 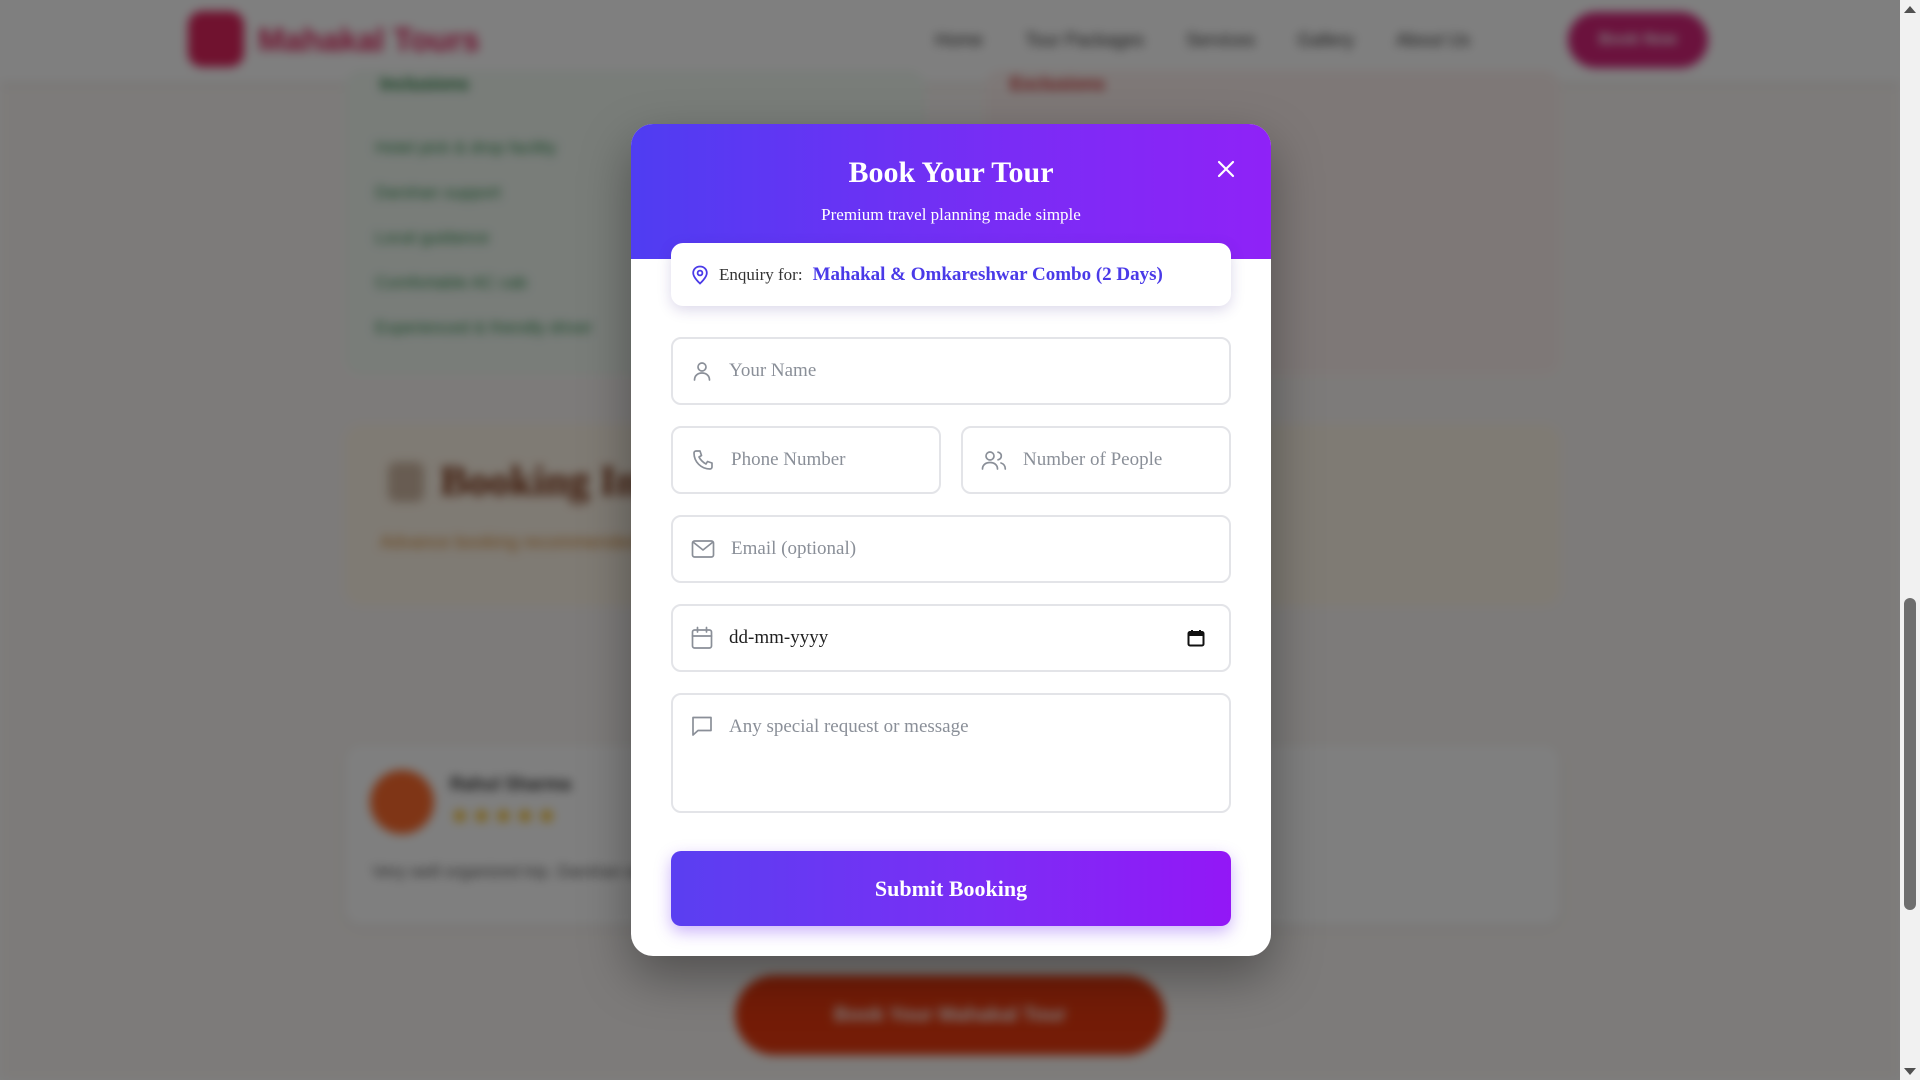 What do you see at coordinates (951, 888) in the screenshot?
I see `submit-booking-button: Submit Booking` at bounding box center [951, 888].